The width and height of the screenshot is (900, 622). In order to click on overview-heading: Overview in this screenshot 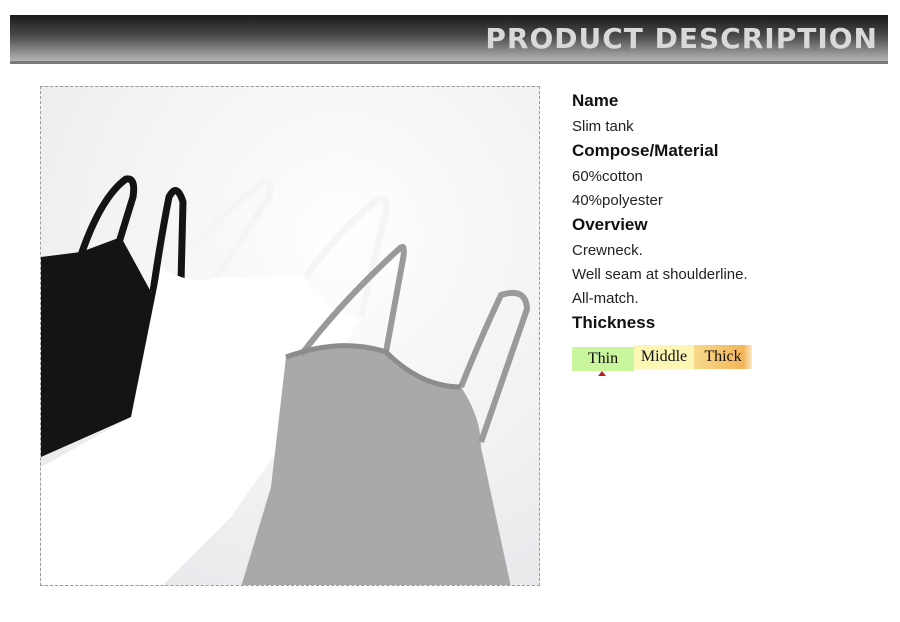, I will do `click(610, 224)`.